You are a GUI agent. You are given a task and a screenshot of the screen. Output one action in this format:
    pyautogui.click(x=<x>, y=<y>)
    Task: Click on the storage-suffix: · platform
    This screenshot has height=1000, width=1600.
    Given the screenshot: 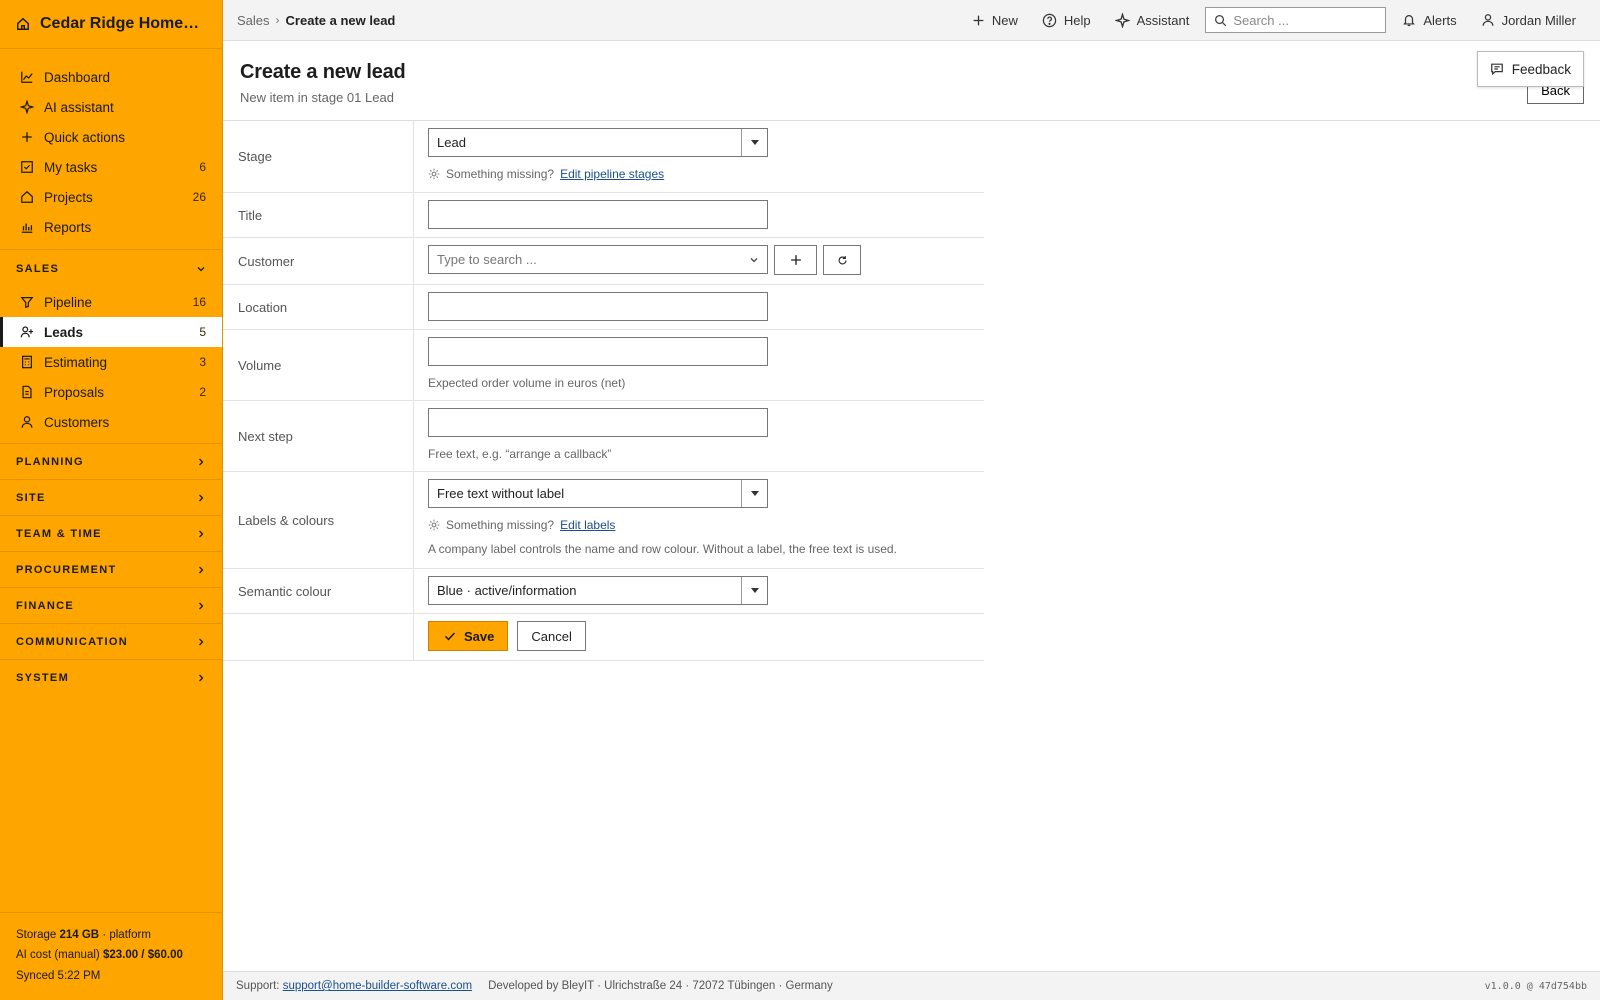 What is the action you would take?
    pyautogui.click(x=126, y=934)
    